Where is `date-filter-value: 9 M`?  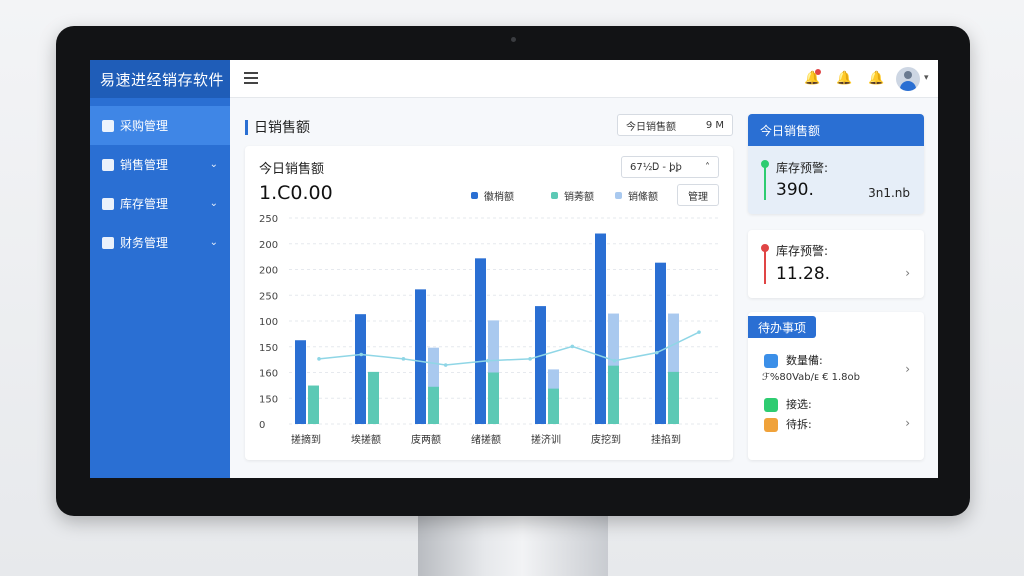
date-filter-value: 9 M is located at coordinates (714, 125).